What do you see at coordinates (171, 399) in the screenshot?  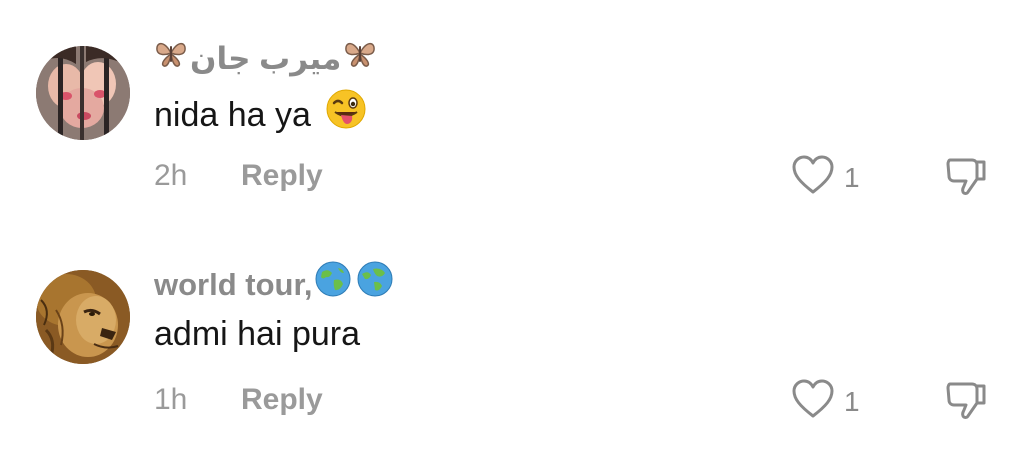 I see `comment-time: 1h` at bounding box center [171, 399].